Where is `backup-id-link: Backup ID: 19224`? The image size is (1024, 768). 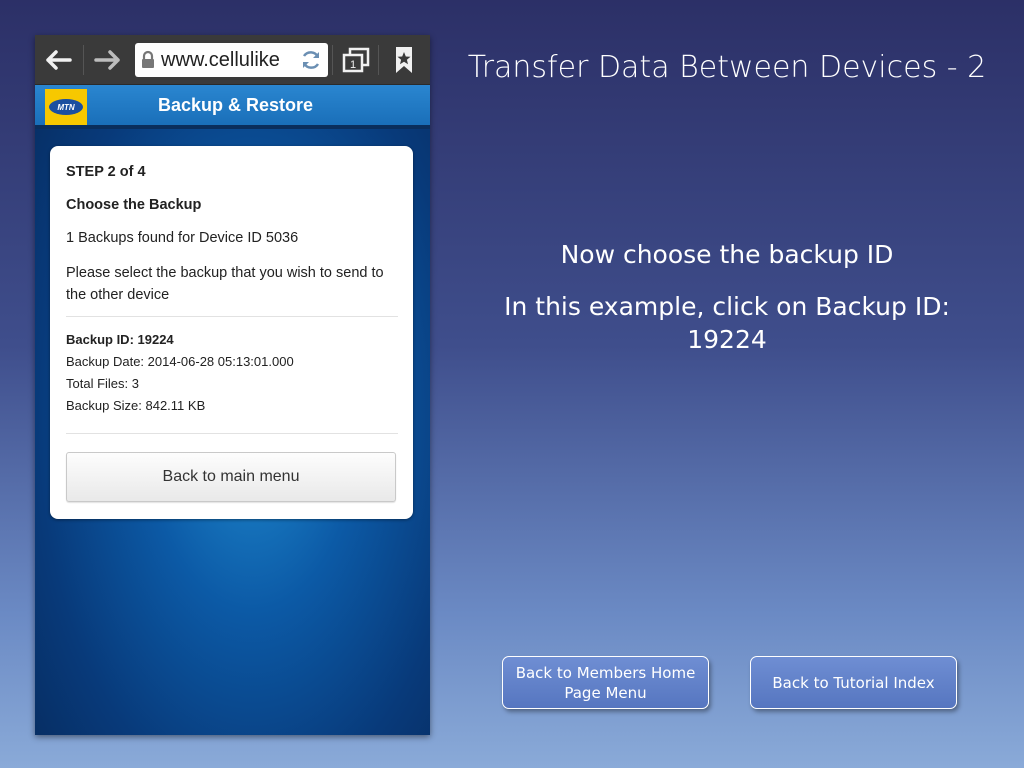
backup-id-link: Backup ID: 19224 is located at coordinates (120, 339).